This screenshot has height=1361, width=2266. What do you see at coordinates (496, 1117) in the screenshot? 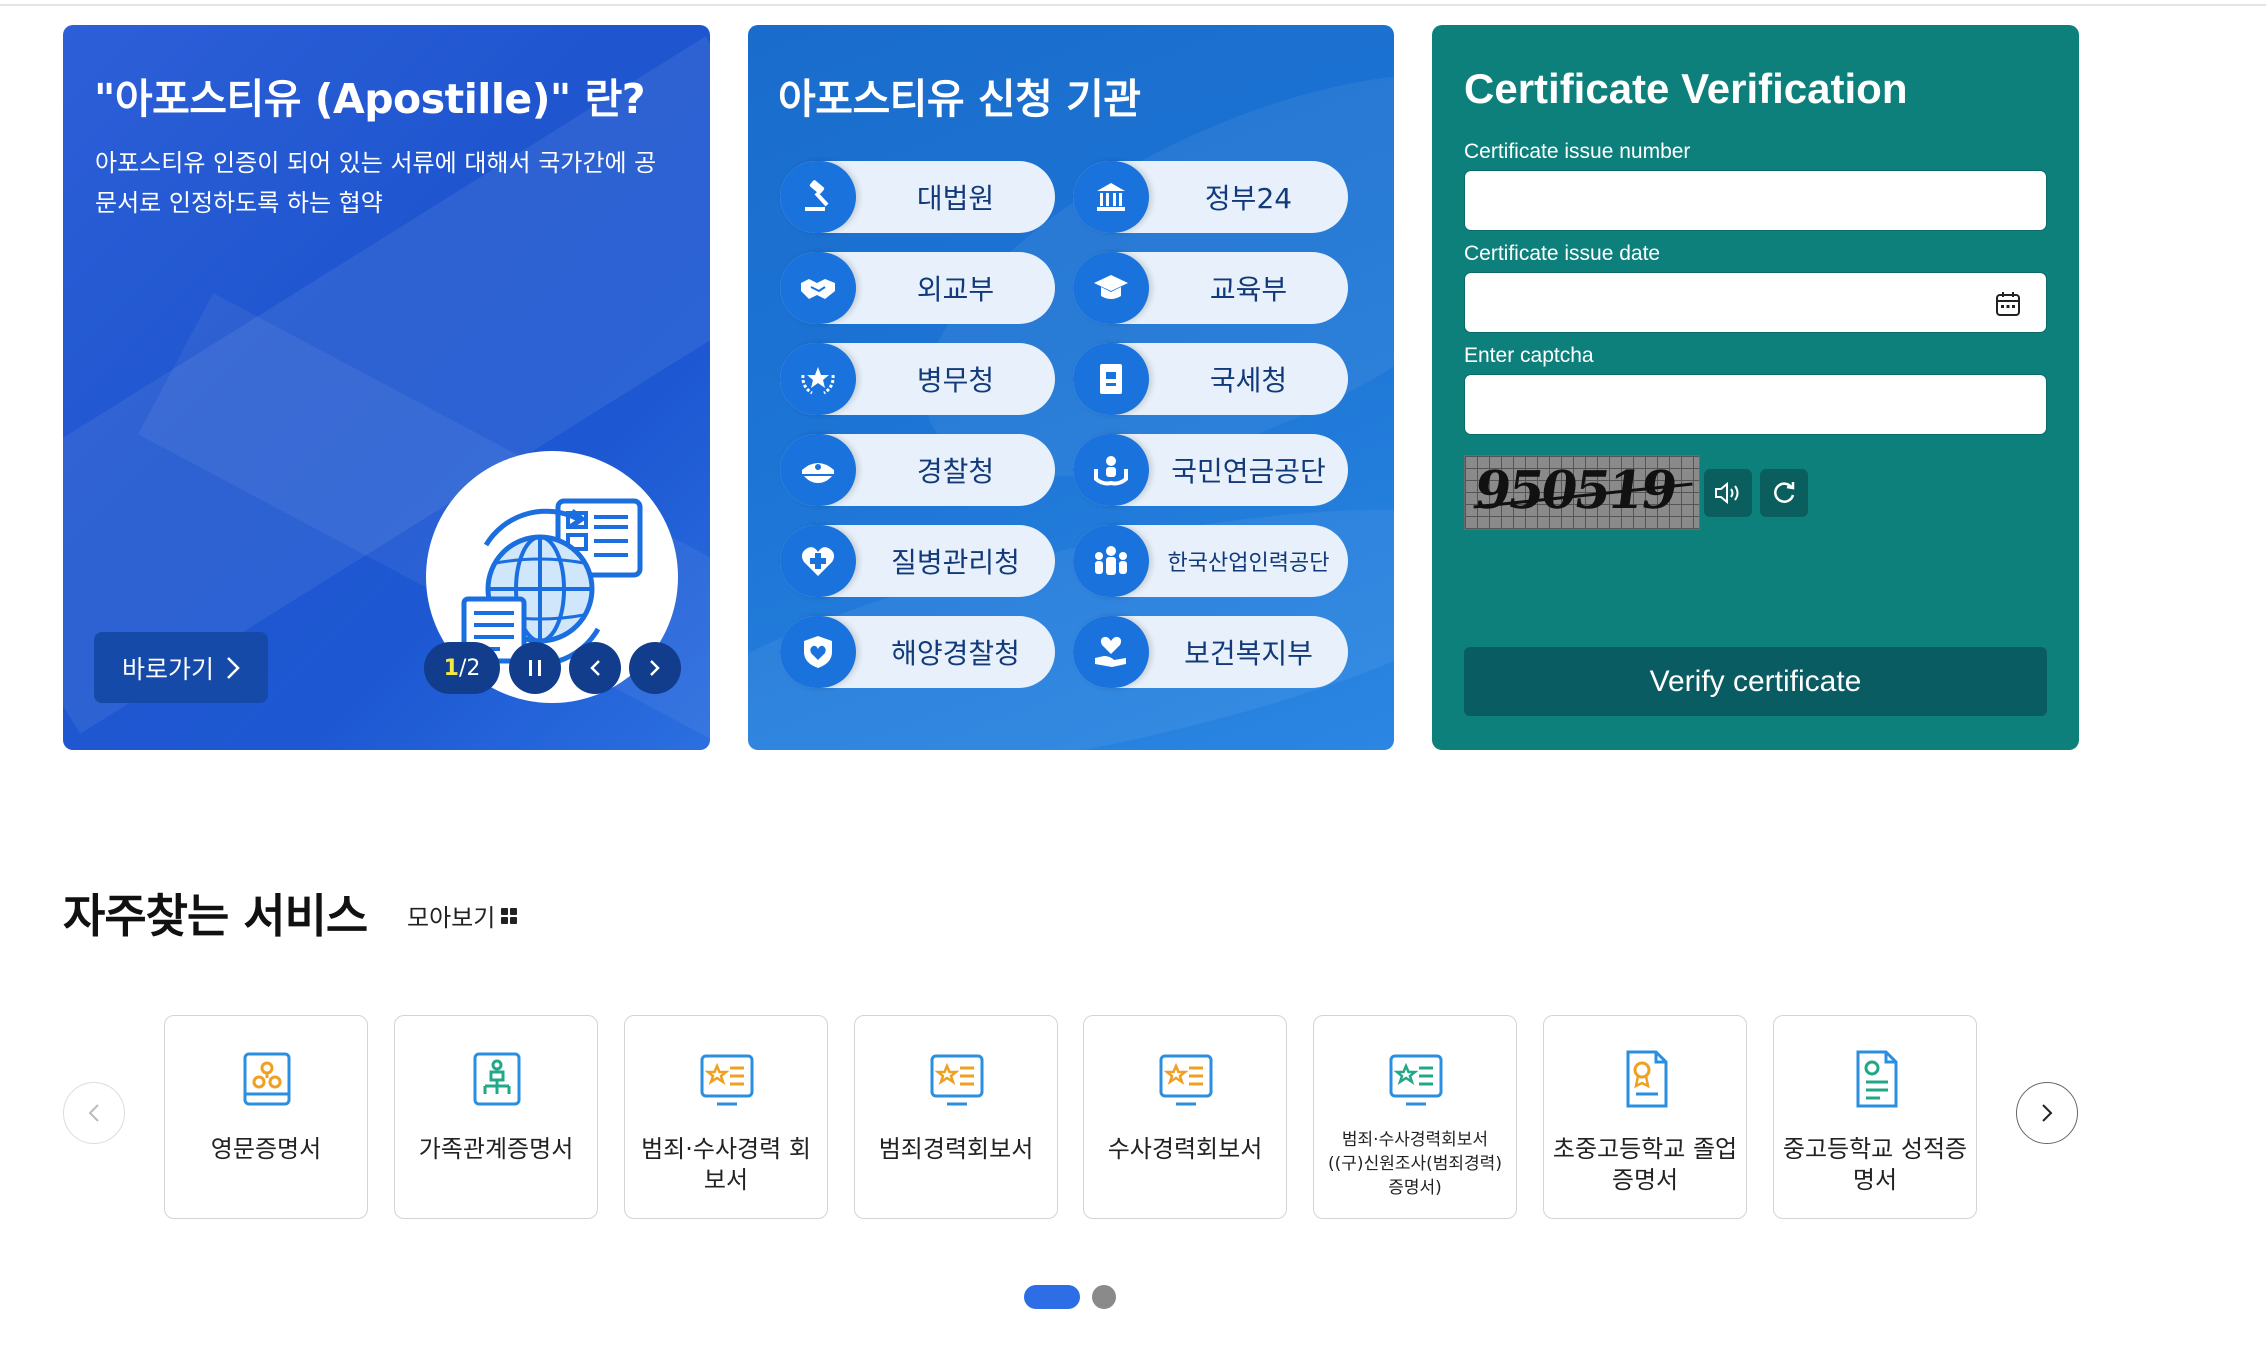
I see `service-card-family-relation: 가족관계증명서` at bounding box center [496, 1117].